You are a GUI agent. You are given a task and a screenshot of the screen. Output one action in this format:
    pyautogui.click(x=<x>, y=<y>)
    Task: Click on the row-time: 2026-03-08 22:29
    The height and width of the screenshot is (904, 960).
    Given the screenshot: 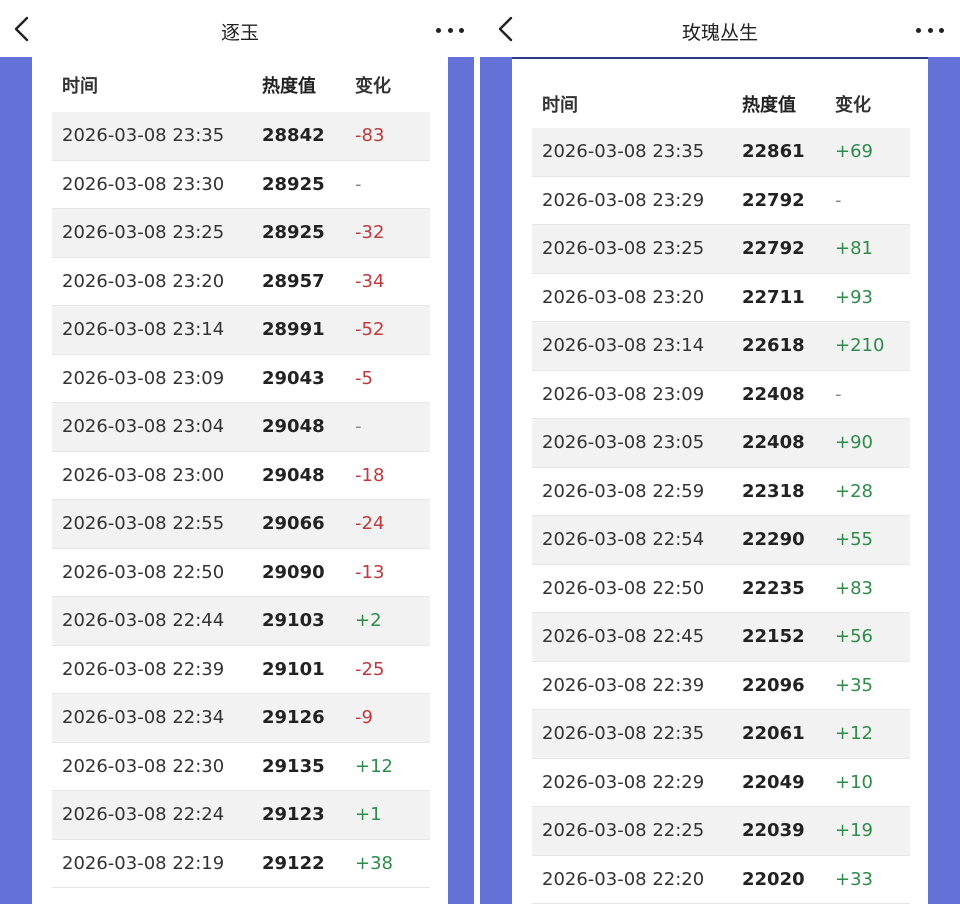 What is the action you would take?
    pyautogui.click(x=623, y=782)
    